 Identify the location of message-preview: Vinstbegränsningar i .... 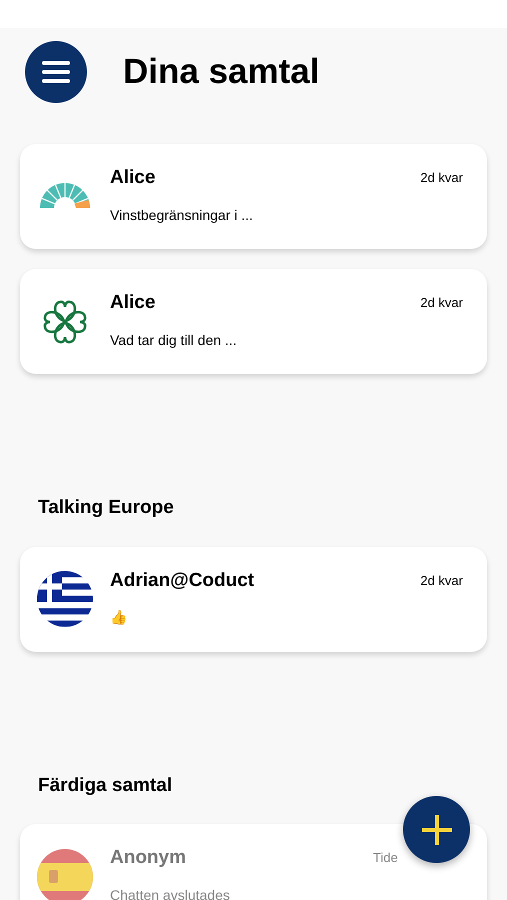
(182, 215).